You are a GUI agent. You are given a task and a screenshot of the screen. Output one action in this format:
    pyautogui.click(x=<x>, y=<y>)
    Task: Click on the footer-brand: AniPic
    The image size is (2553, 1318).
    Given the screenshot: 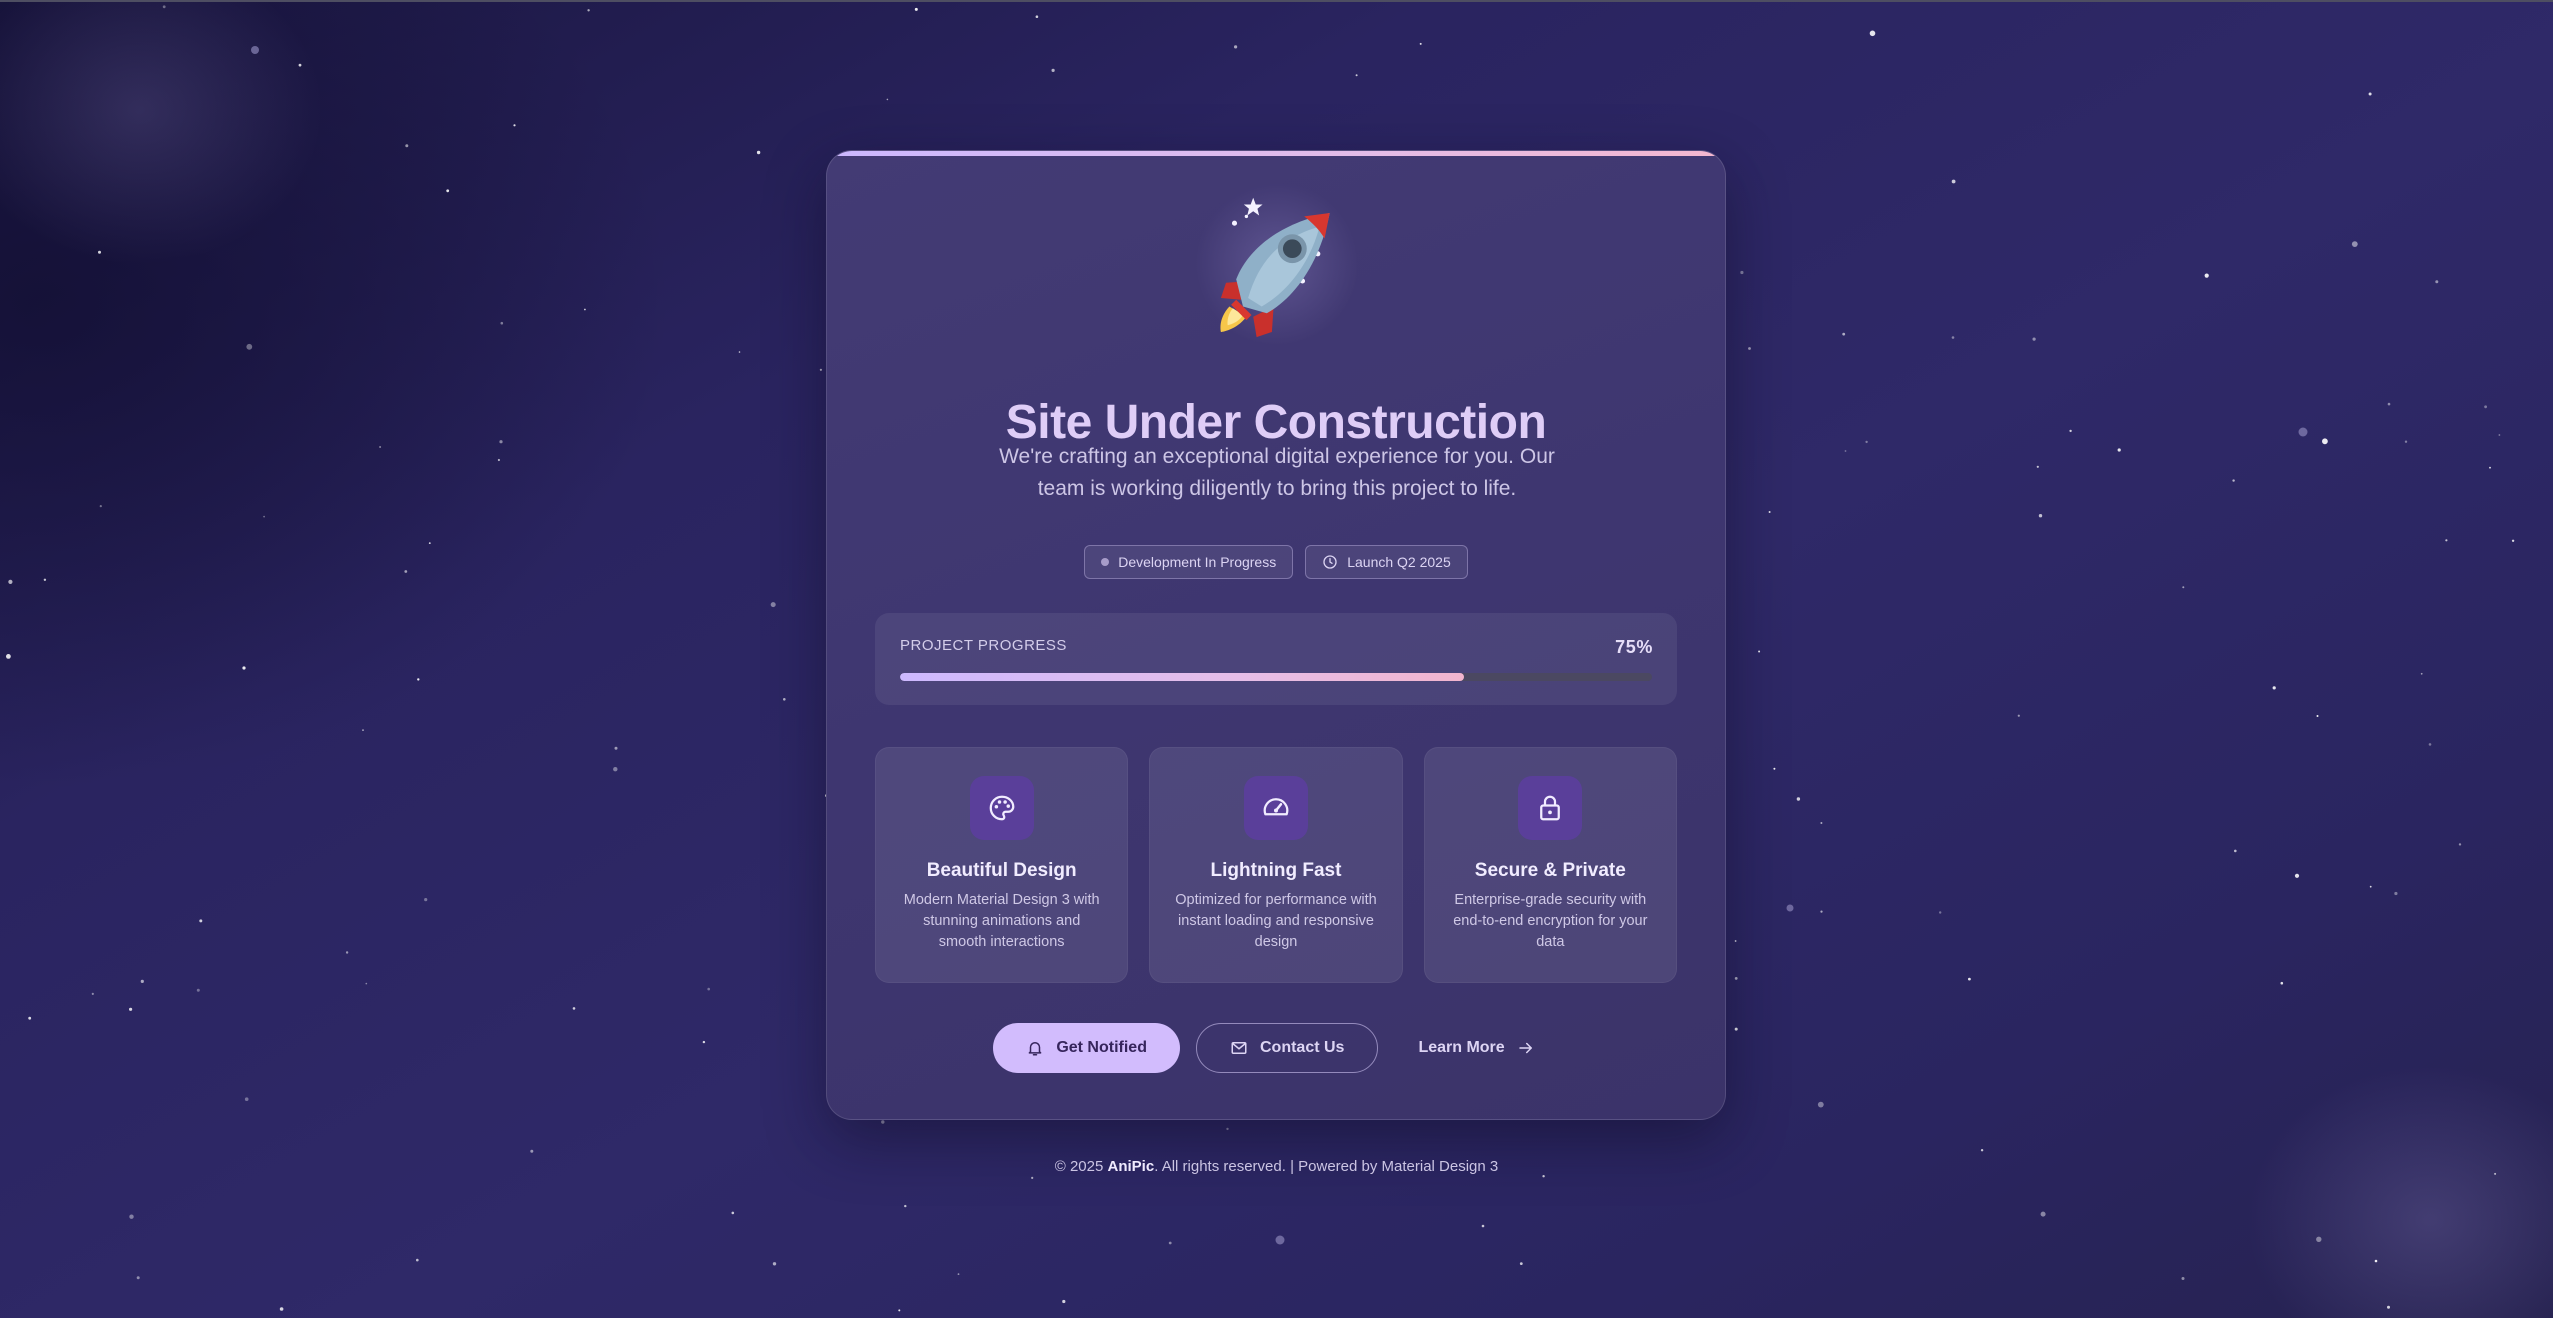 What is the action you would take?
    pyautogui.click(x=1131, y=1166)
    